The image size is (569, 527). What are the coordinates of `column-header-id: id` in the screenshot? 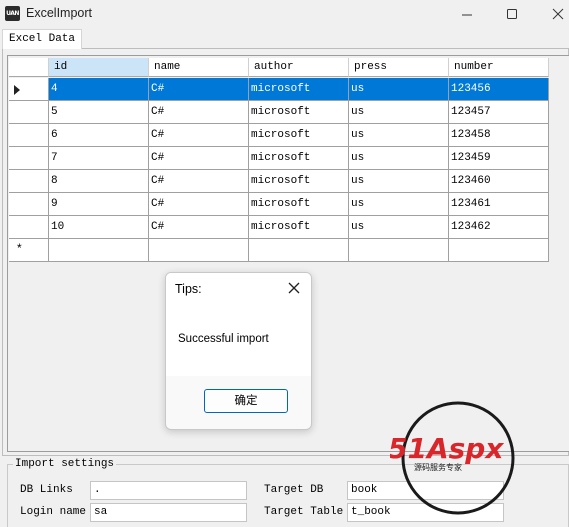 It's located at (99, 67).